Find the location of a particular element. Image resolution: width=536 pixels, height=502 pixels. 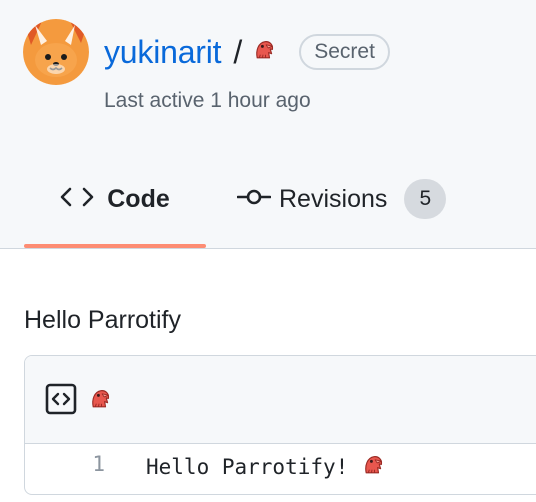

git-commit-icon is located at coordinates (254, 199).